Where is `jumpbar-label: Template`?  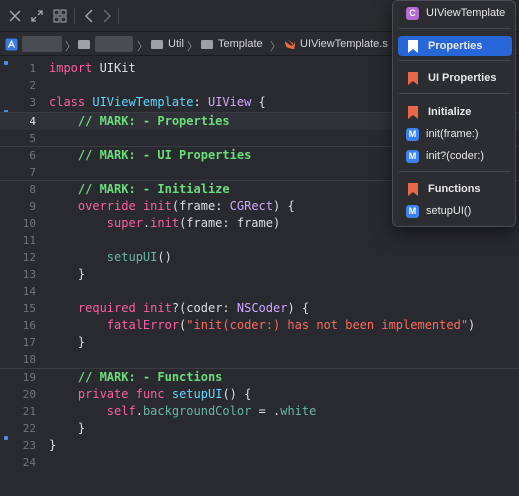
jumpbar-label: Template is located at coordinates (240, 44).